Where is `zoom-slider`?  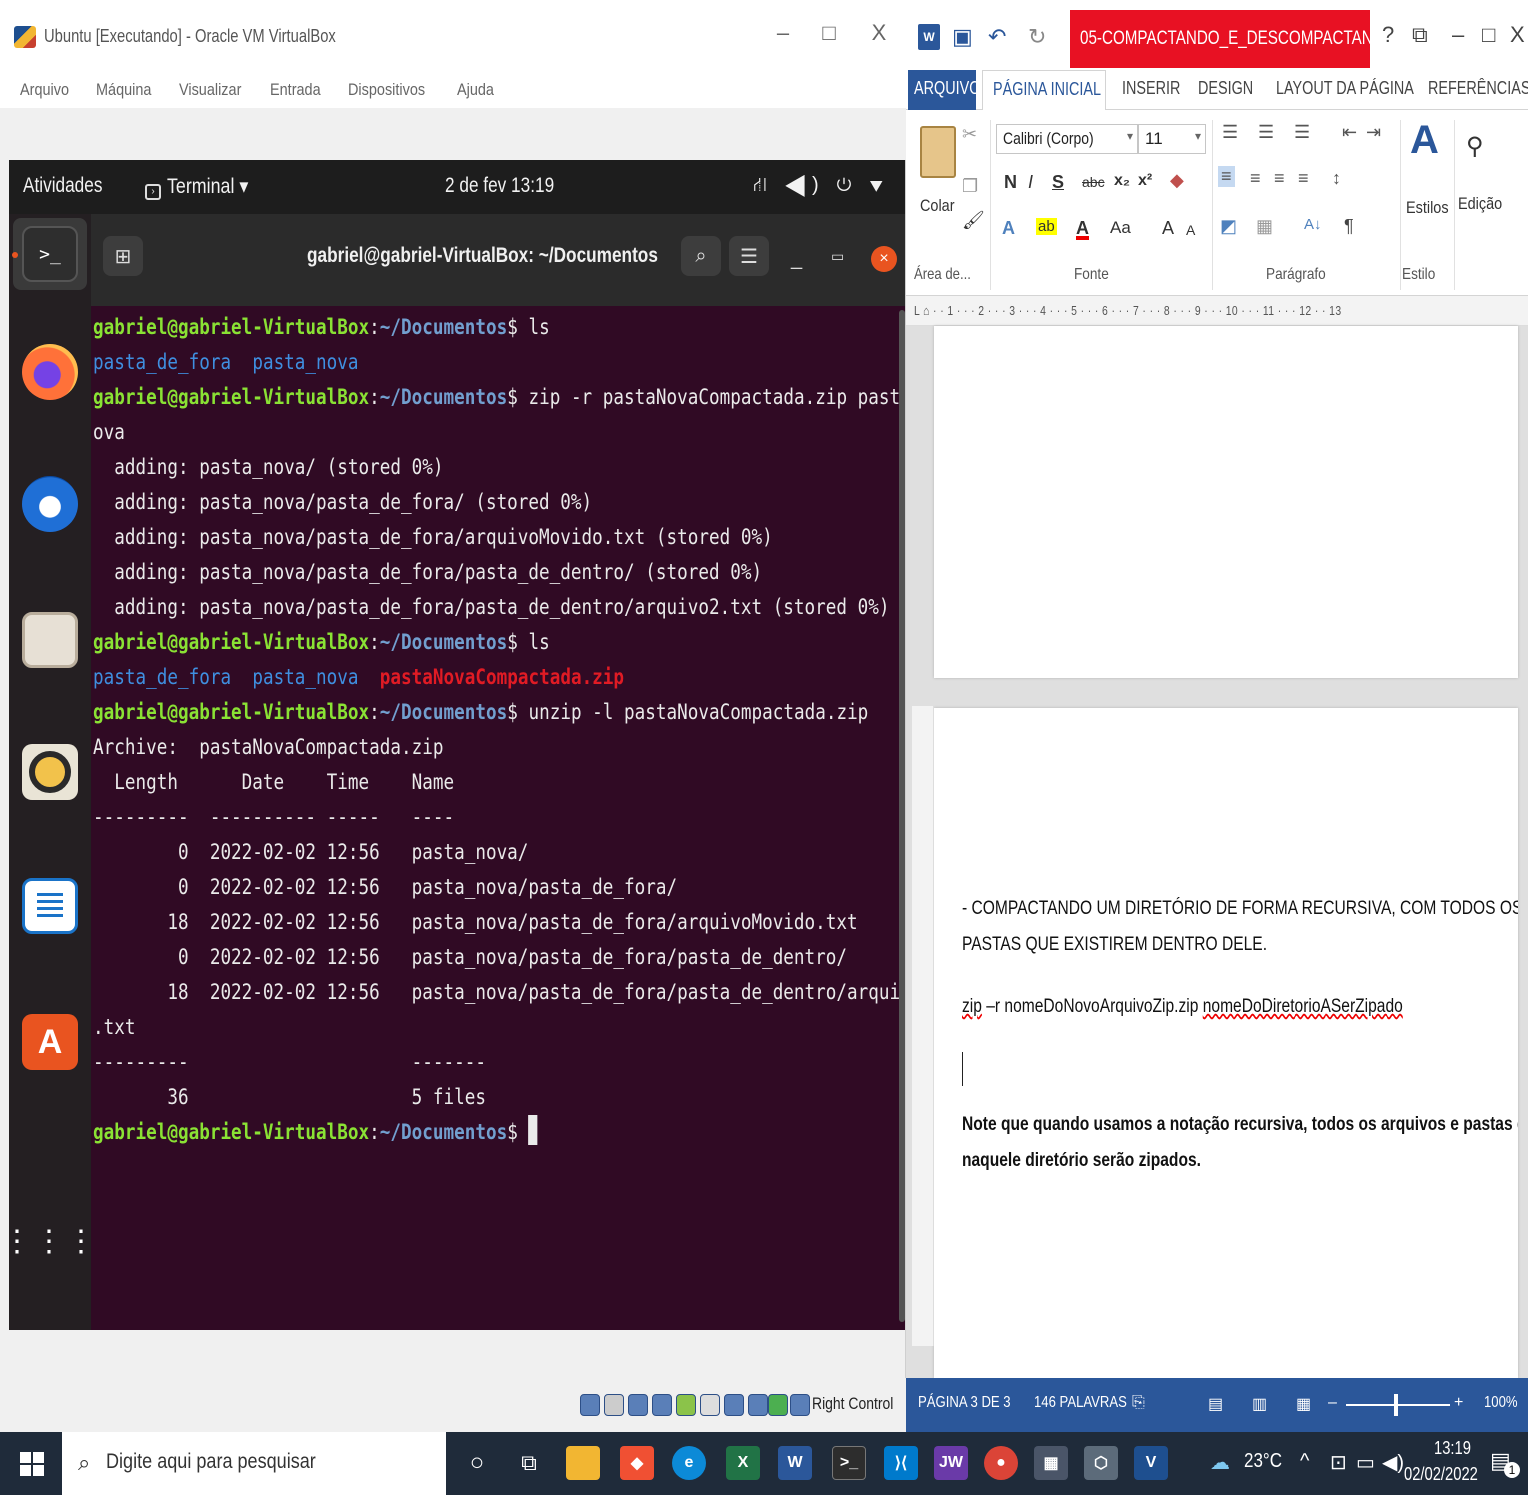 zoom-slider is located at coordinates (1398, 1405).